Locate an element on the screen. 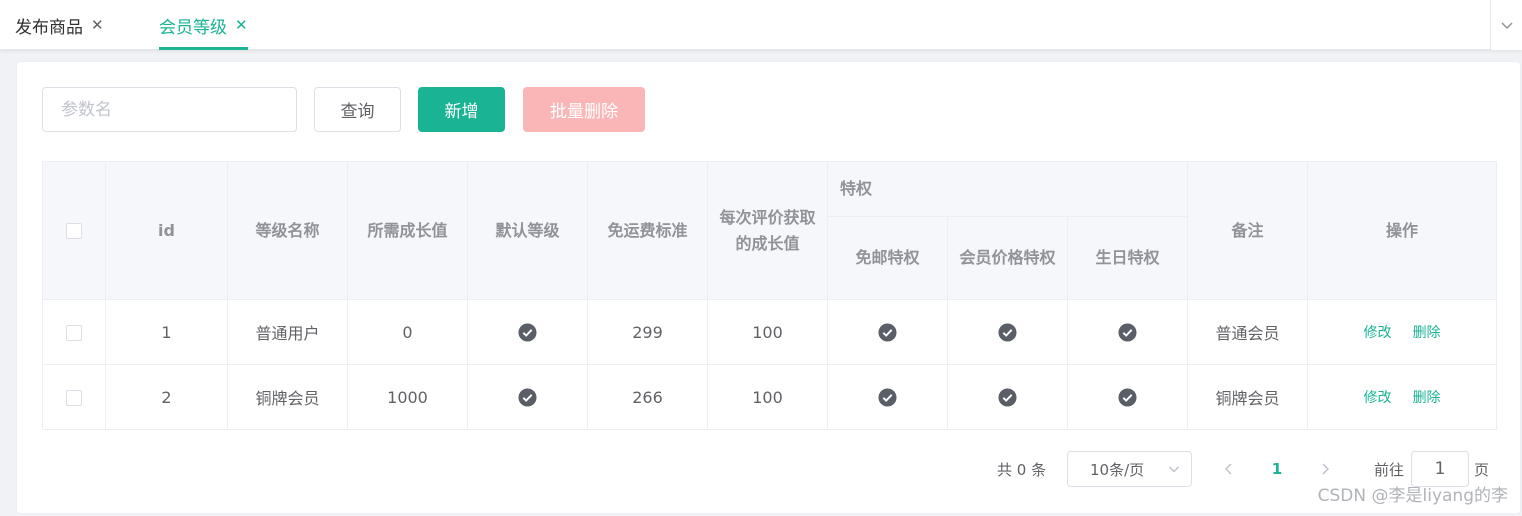  tab-label: 发布商品 is located at coordinates (49, 27).